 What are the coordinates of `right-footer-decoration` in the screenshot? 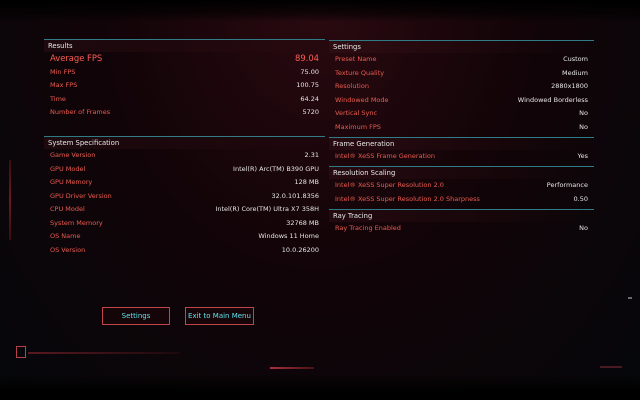 It's located at (611, 367).